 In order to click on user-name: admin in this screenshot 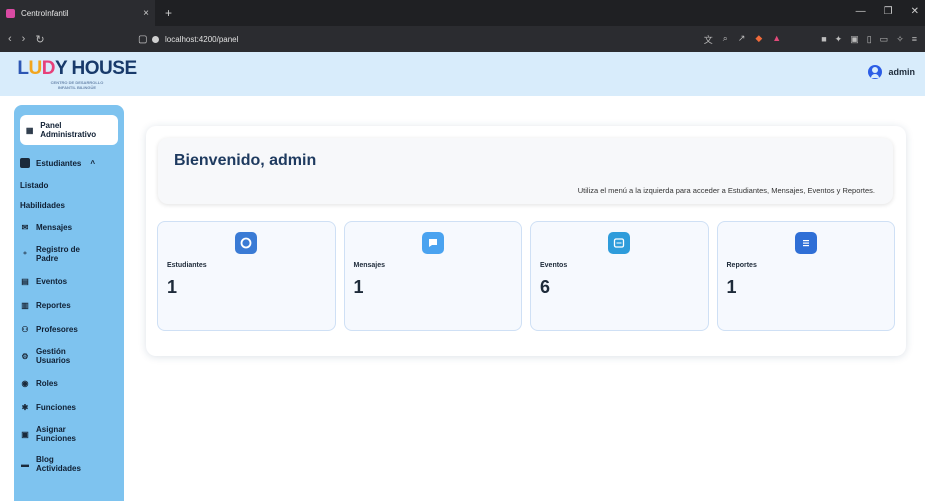, I will do `click(901, 72)`.